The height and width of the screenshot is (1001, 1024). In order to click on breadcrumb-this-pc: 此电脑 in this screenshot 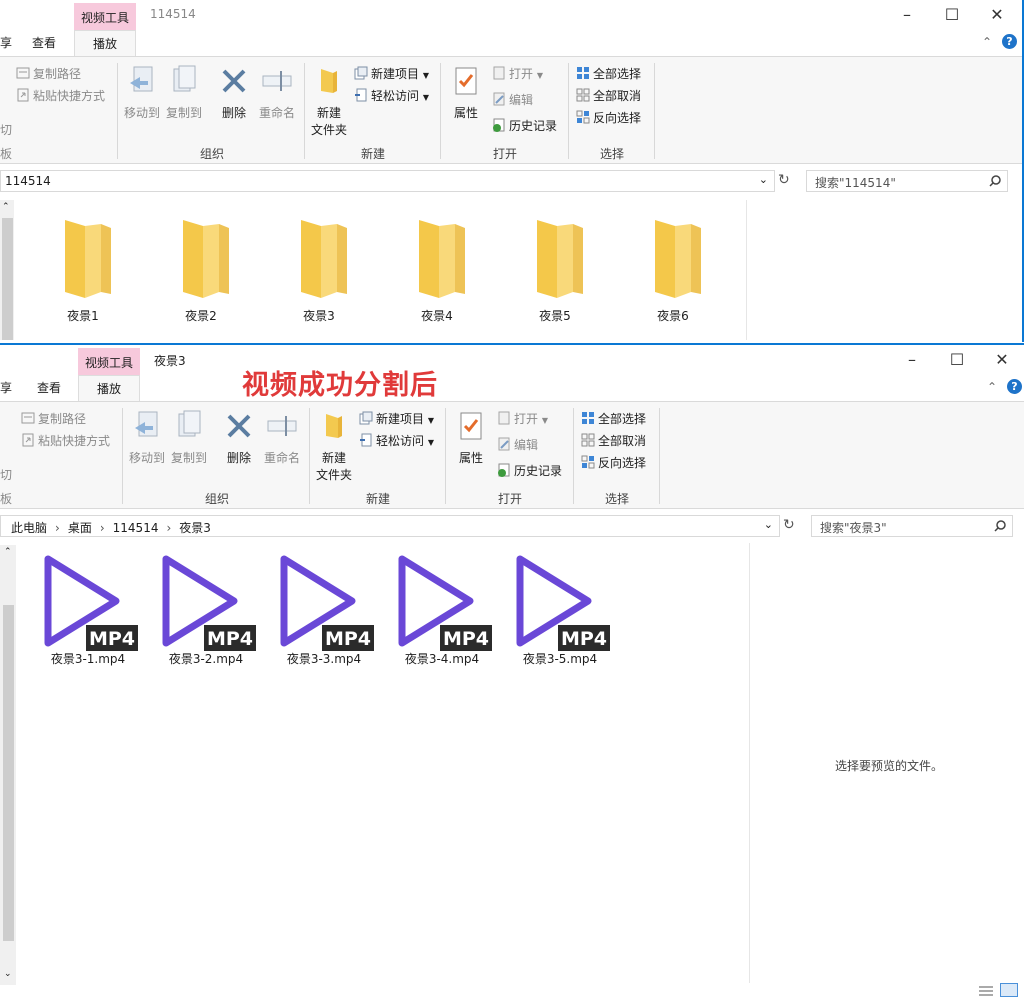, I will do `click(29, 528)`.